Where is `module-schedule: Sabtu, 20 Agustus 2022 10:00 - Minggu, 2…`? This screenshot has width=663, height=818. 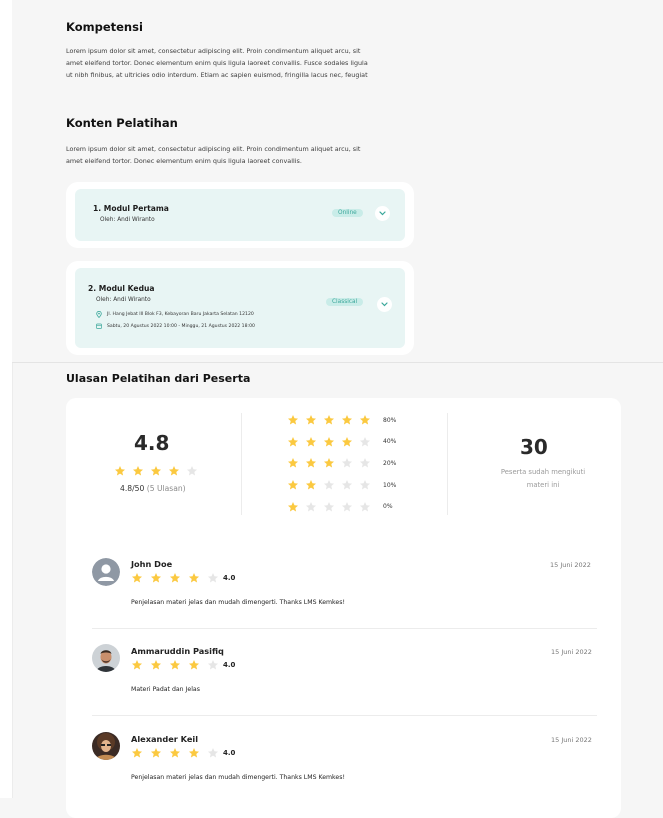
module-schedule: Sabtu, 20 Agustus 2022 10:00 - Minggu, 2… is located at coordinates (175, 326).